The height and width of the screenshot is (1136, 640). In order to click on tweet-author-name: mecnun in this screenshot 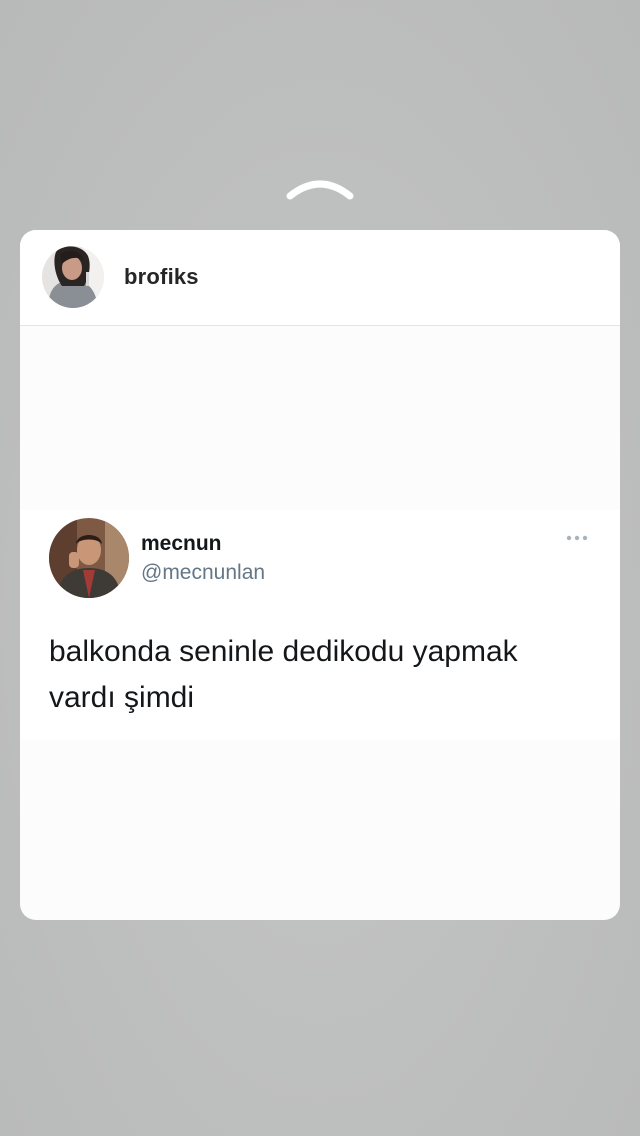, I will do `click(181, 543)`.